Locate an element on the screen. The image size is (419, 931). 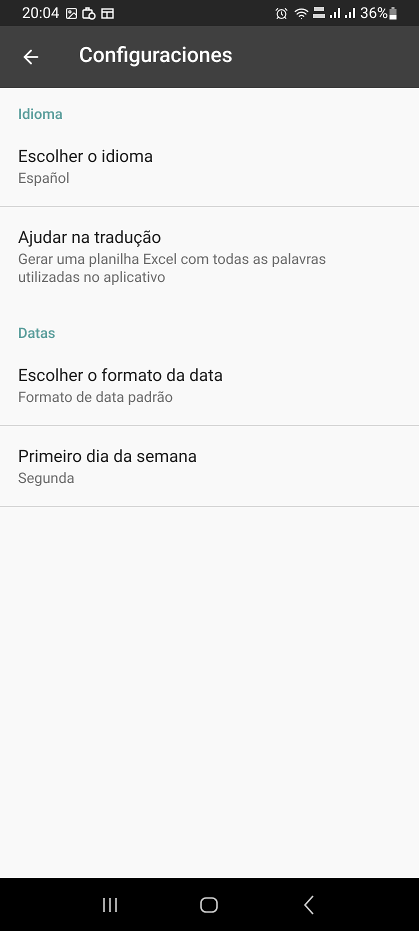
settings-item: Escolher o idioma Español is located at coordinates (209, 170).